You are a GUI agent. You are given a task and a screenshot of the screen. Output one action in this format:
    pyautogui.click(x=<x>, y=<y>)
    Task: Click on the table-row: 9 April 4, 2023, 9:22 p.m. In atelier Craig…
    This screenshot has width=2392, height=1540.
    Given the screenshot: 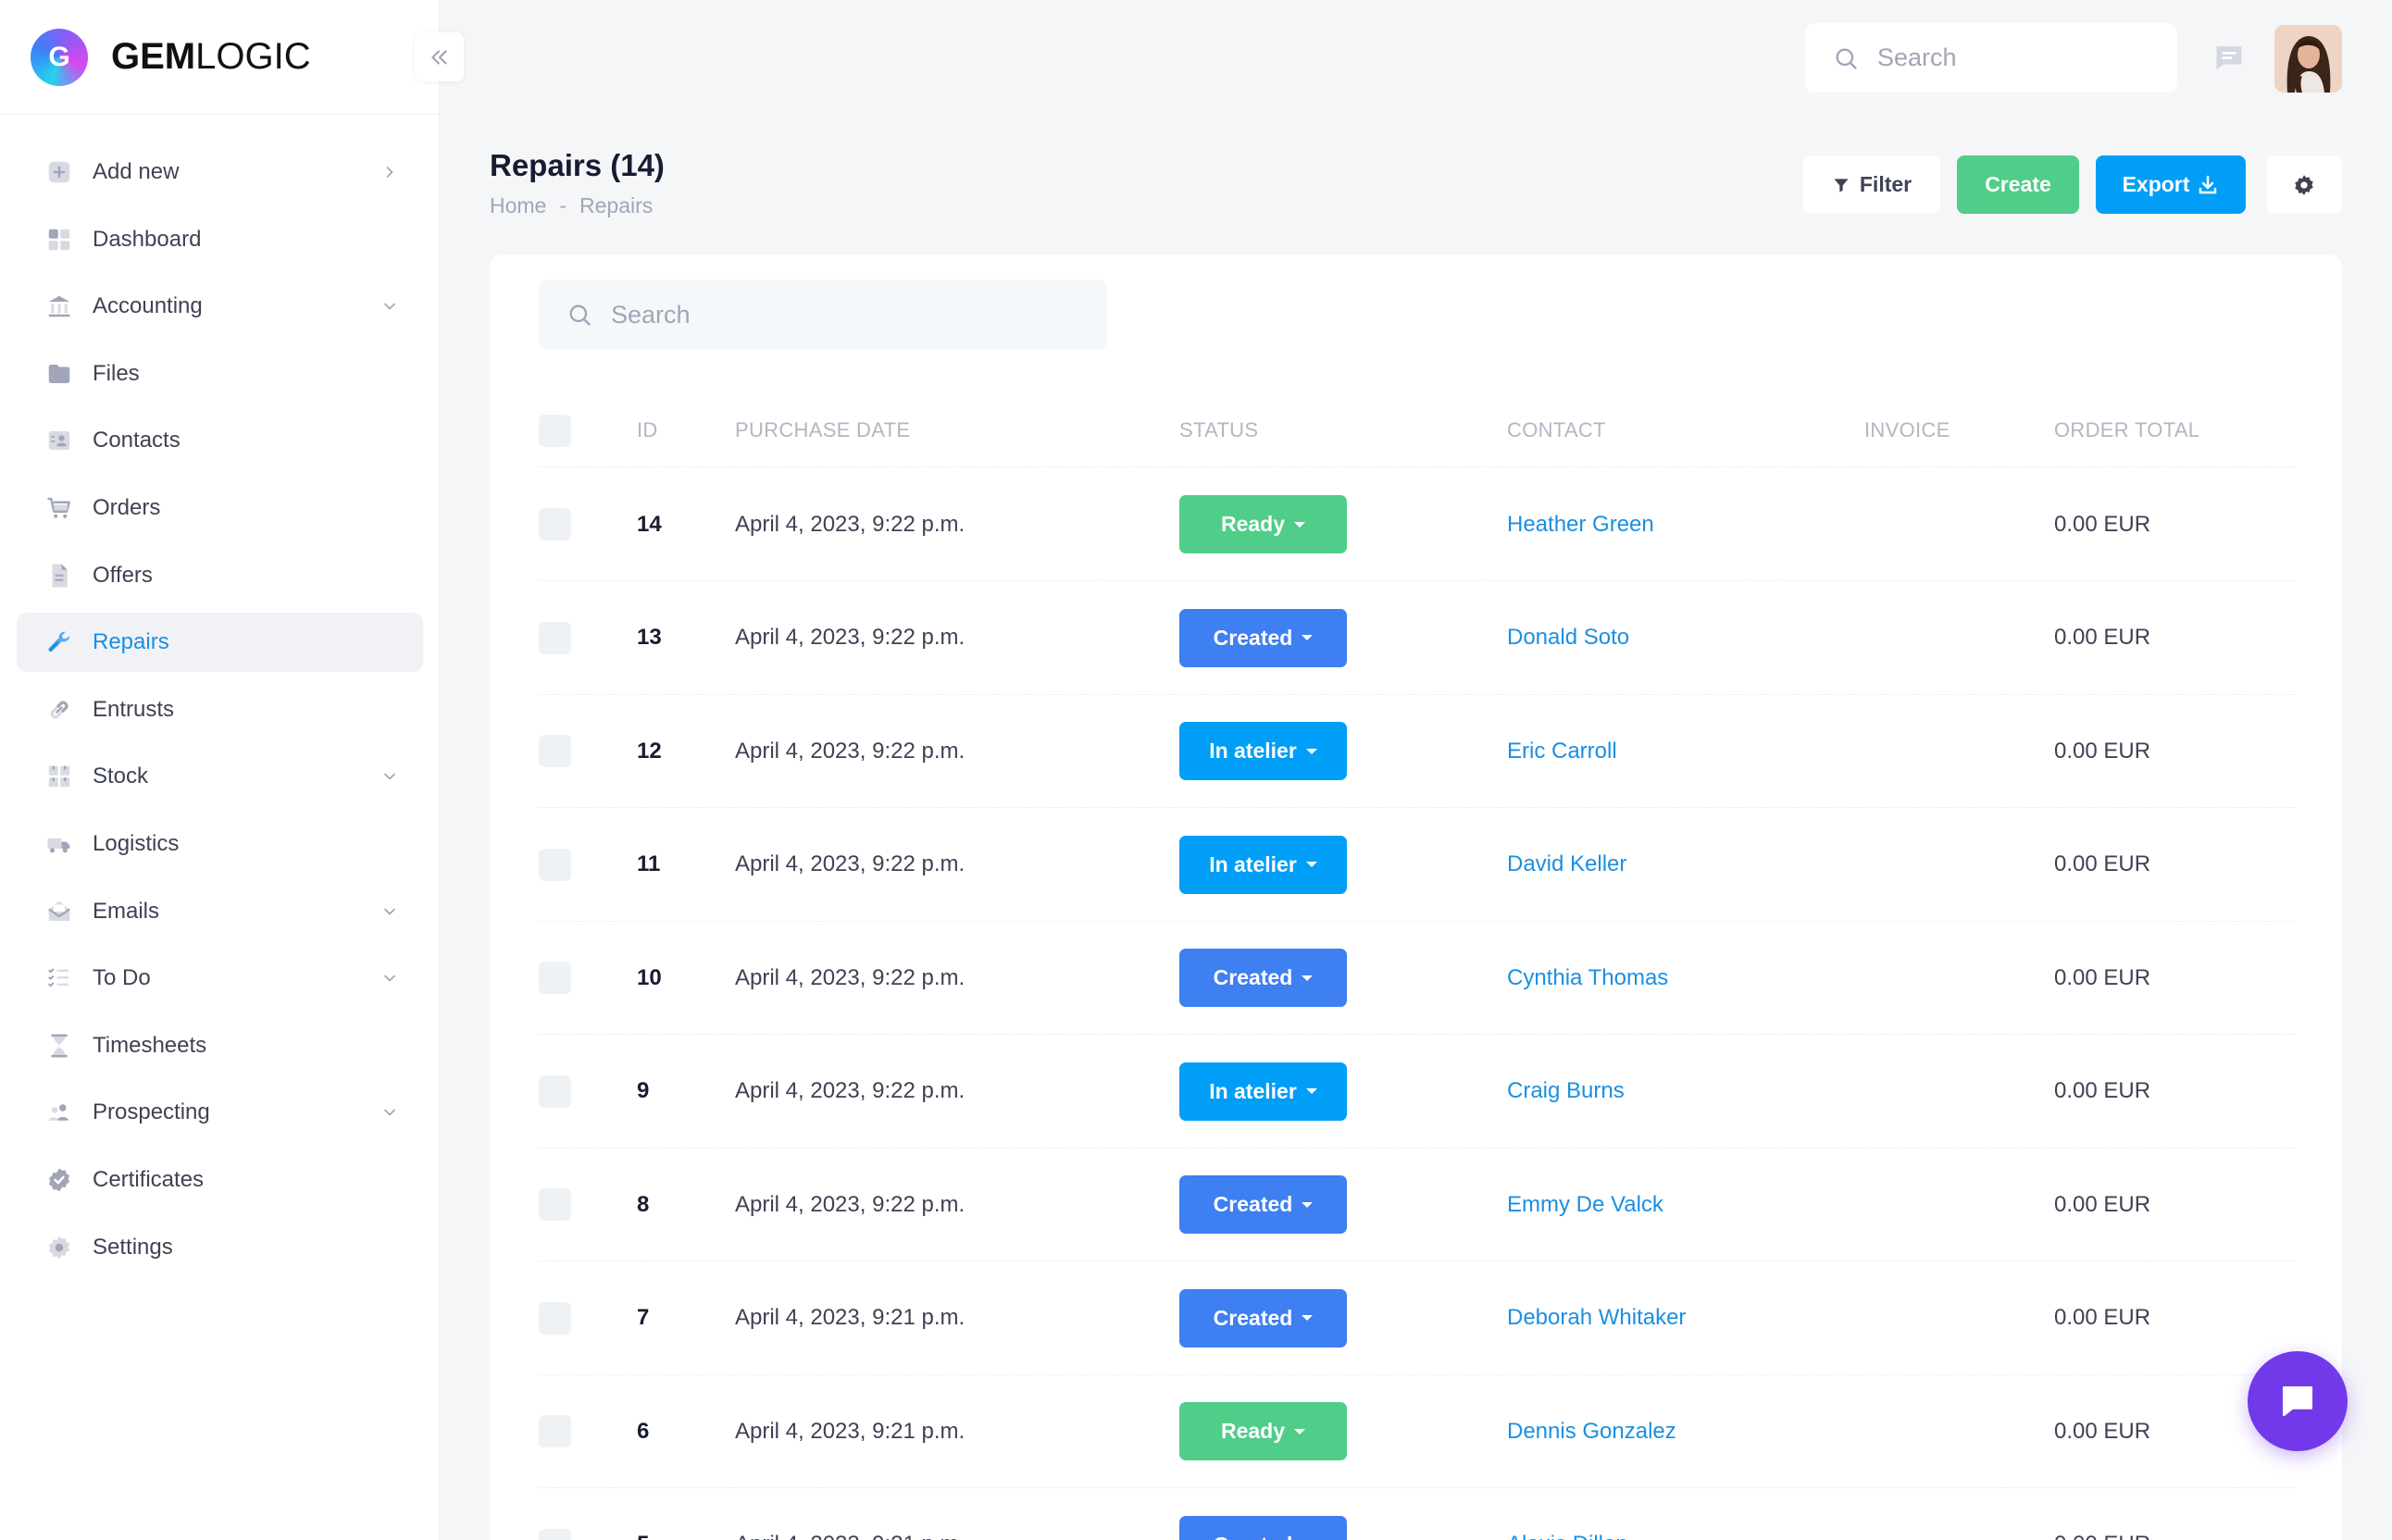 What is the action you would take?
    pyautogui.click(x=1417, y=1092)
    